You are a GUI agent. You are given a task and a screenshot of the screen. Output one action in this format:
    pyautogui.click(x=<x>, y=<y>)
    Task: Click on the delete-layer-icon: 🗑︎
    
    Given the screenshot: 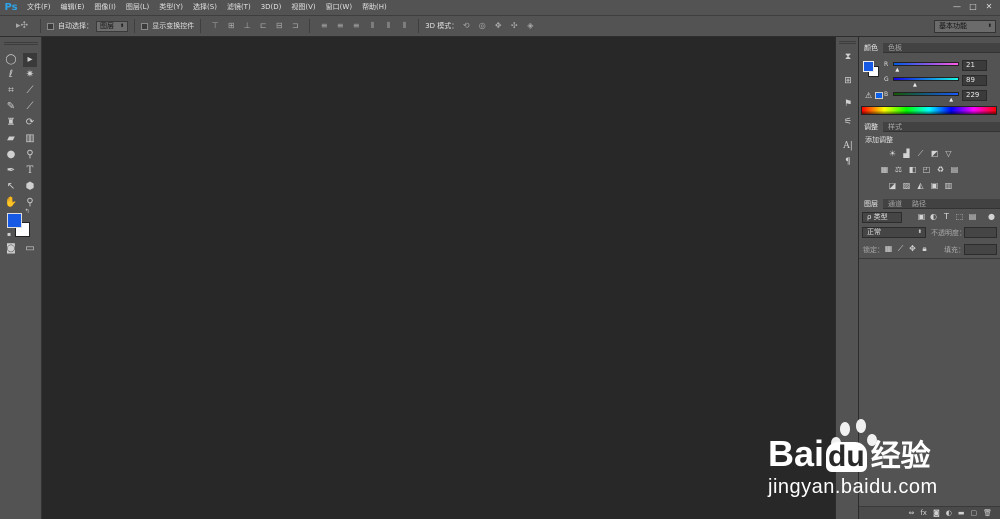 What is the action you would take?
    pyautogui.click(x=987, y=513)
    